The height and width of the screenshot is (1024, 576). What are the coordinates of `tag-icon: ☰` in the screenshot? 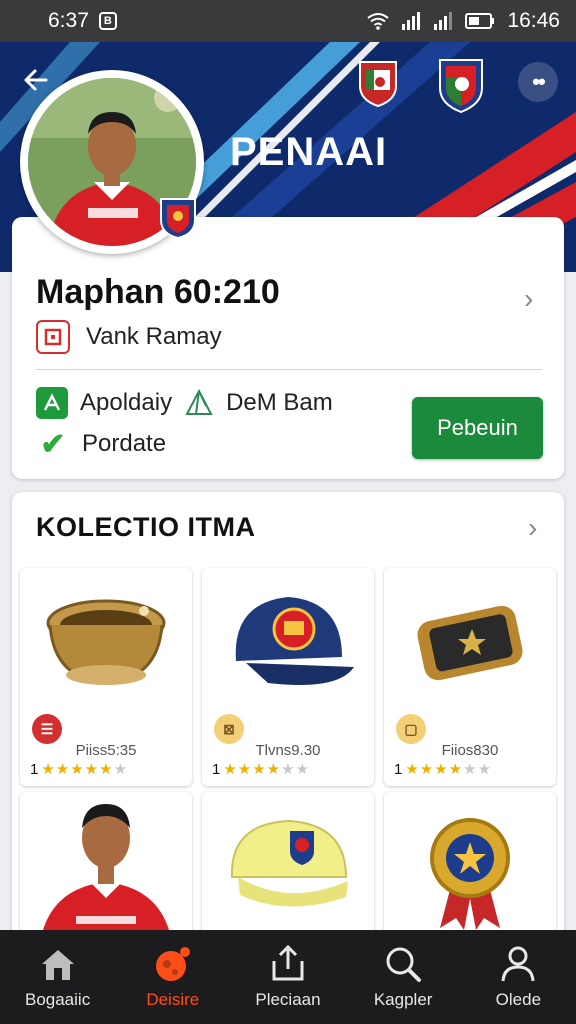 It's located at (47, 729).